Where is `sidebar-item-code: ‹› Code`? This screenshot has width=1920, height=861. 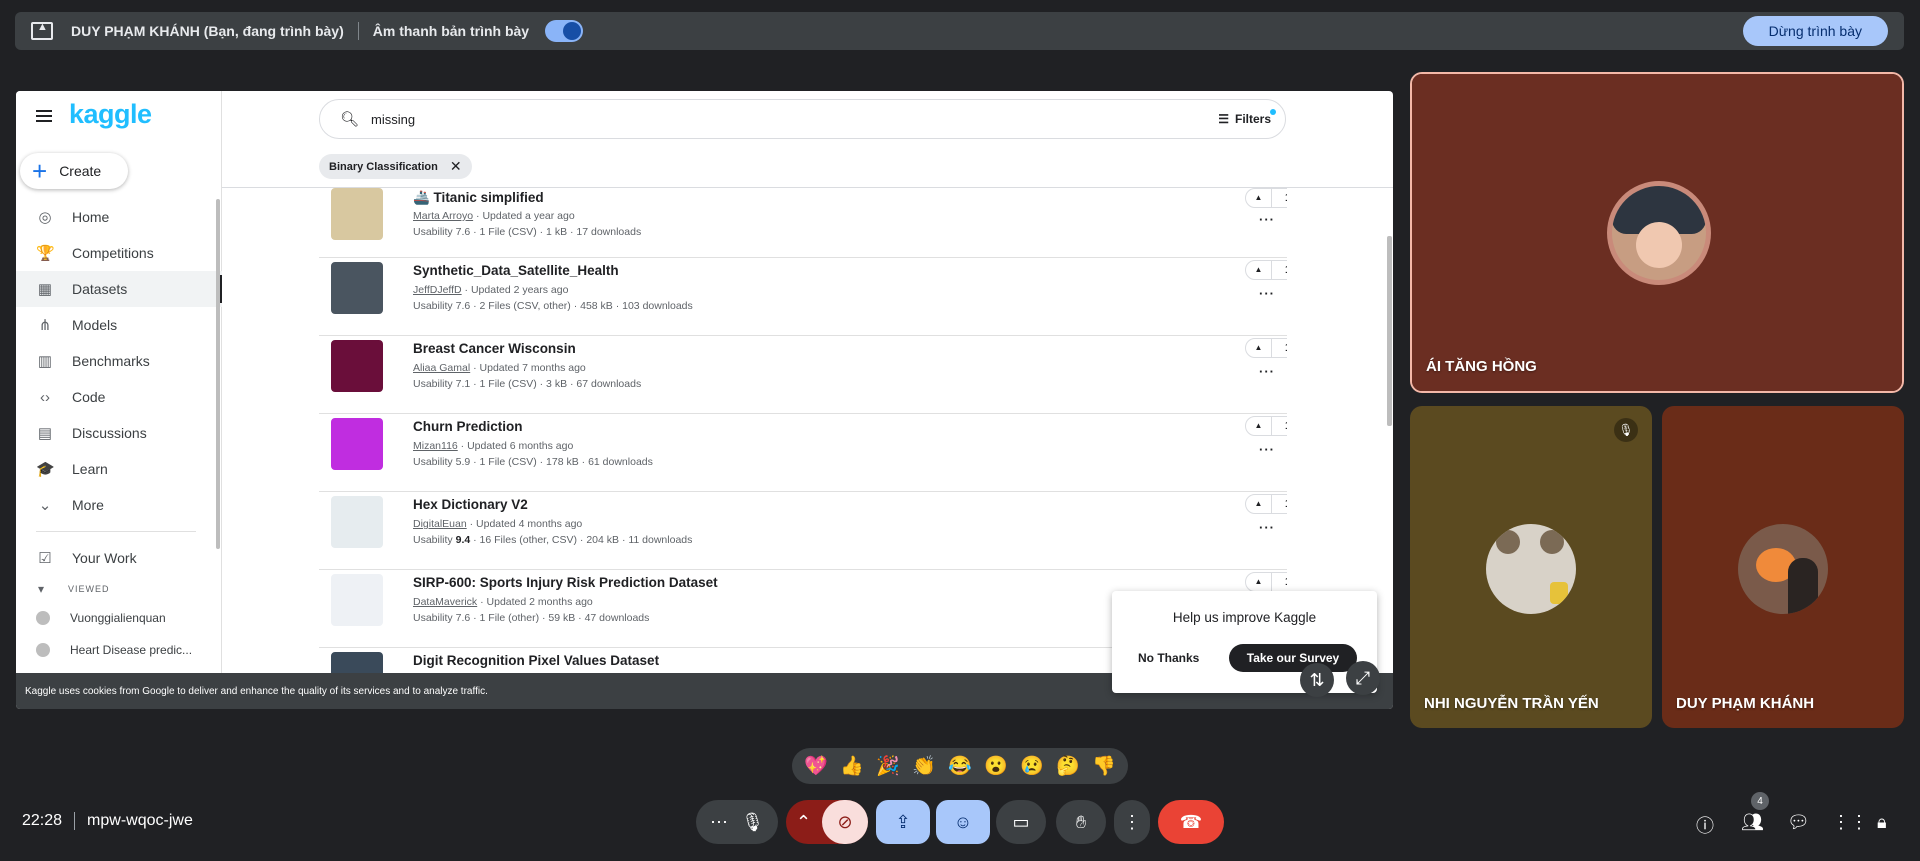 sidebar-item-code: ‹› Code is located at coordinates (119, 397).